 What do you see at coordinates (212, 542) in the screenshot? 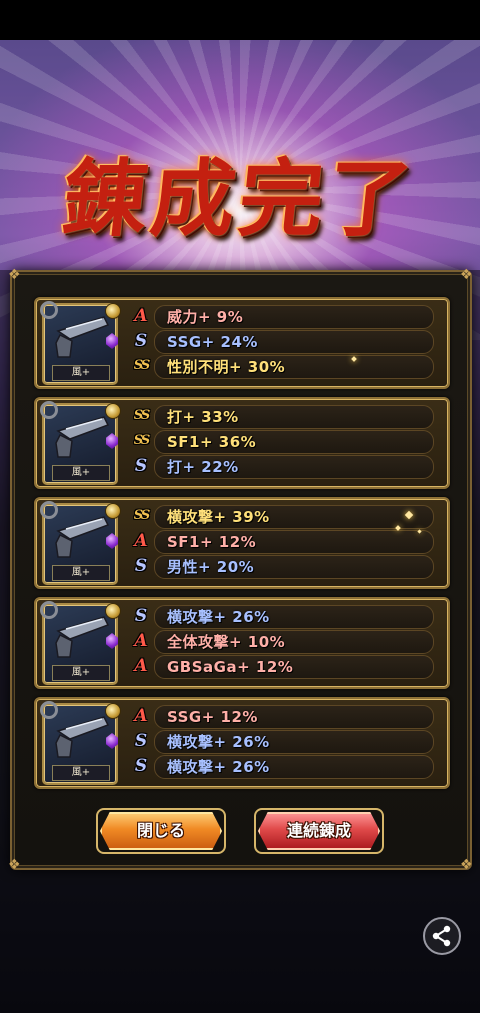
I see `ability-text: SF1+ 12%` at bounding box center [212, 542].